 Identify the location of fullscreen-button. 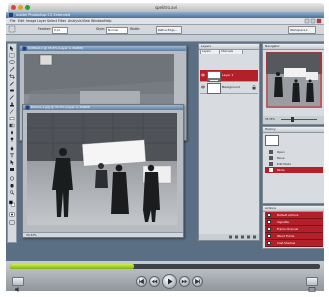
(312, 284).